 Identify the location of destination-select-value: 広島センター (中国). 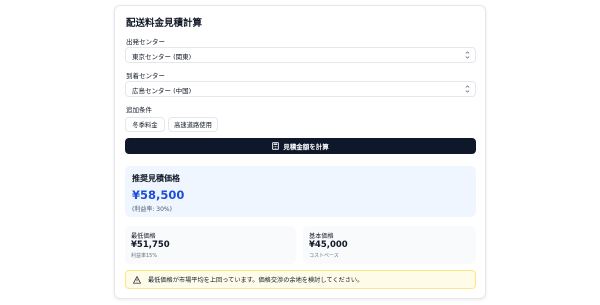
(162, 91).